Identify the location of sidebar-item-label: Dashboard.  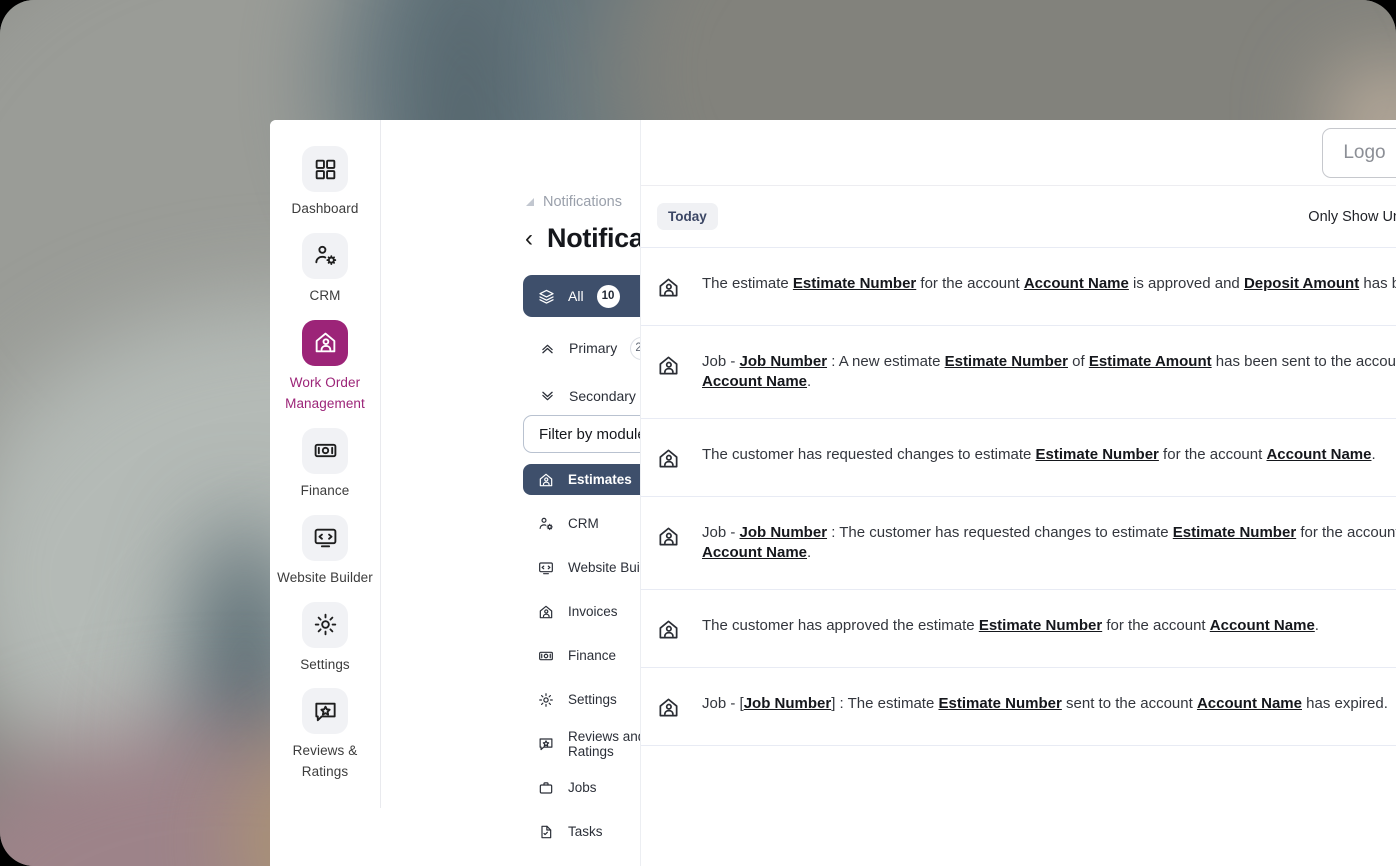
(325, 208).